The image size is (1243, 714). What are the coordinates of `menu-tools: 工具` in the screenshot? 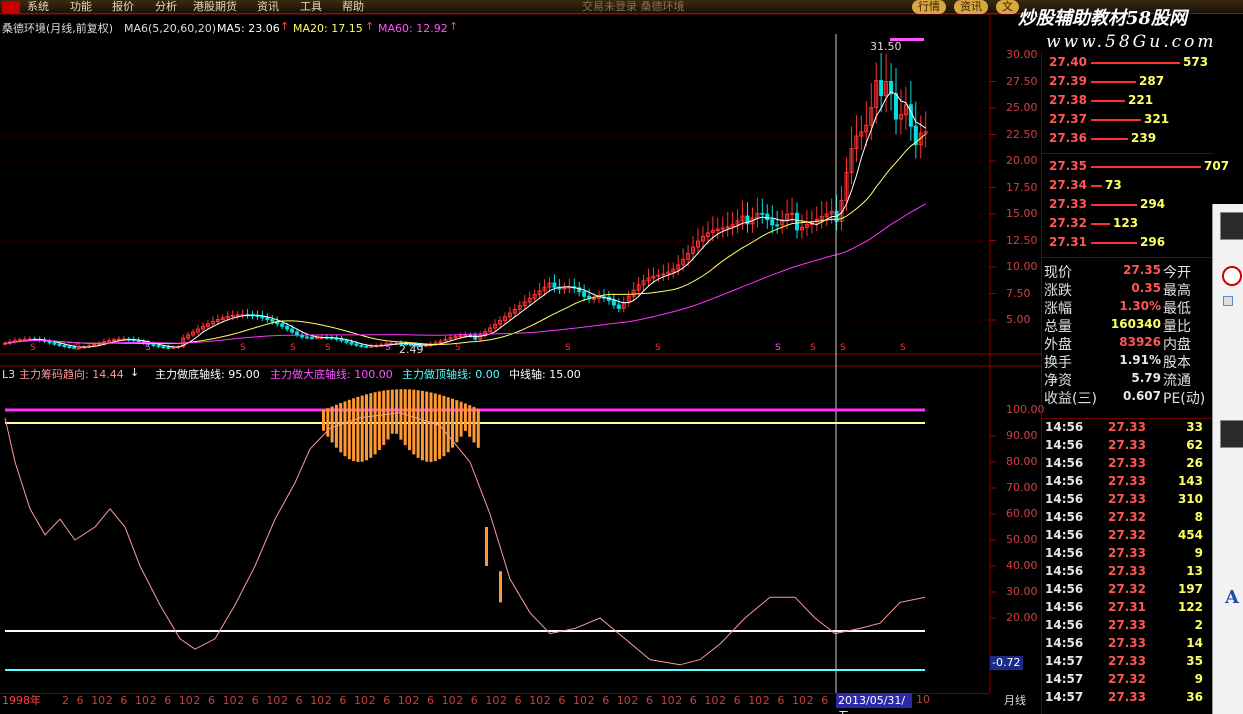 It's located at (311, 7).